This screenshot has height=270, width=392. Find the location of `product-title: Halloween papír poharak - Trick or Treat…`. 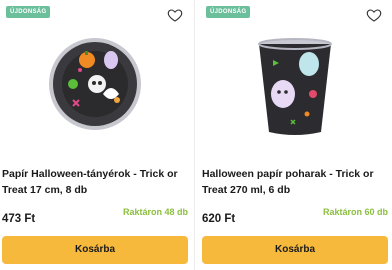

product-title: Halloween papír poharak - Trick or Treat… is located at coordinates (295, 182).